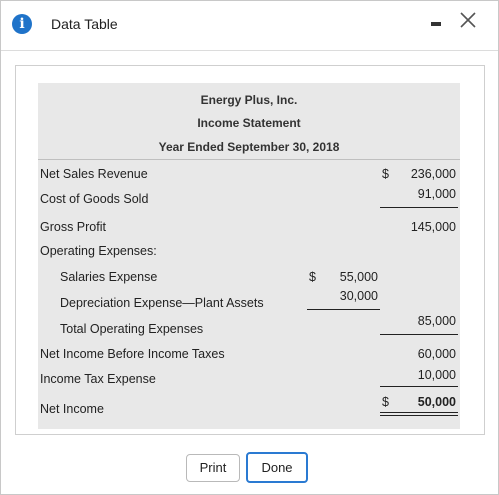  I want to click on row-label: Cost of Goods Sold, so click(94, 199).